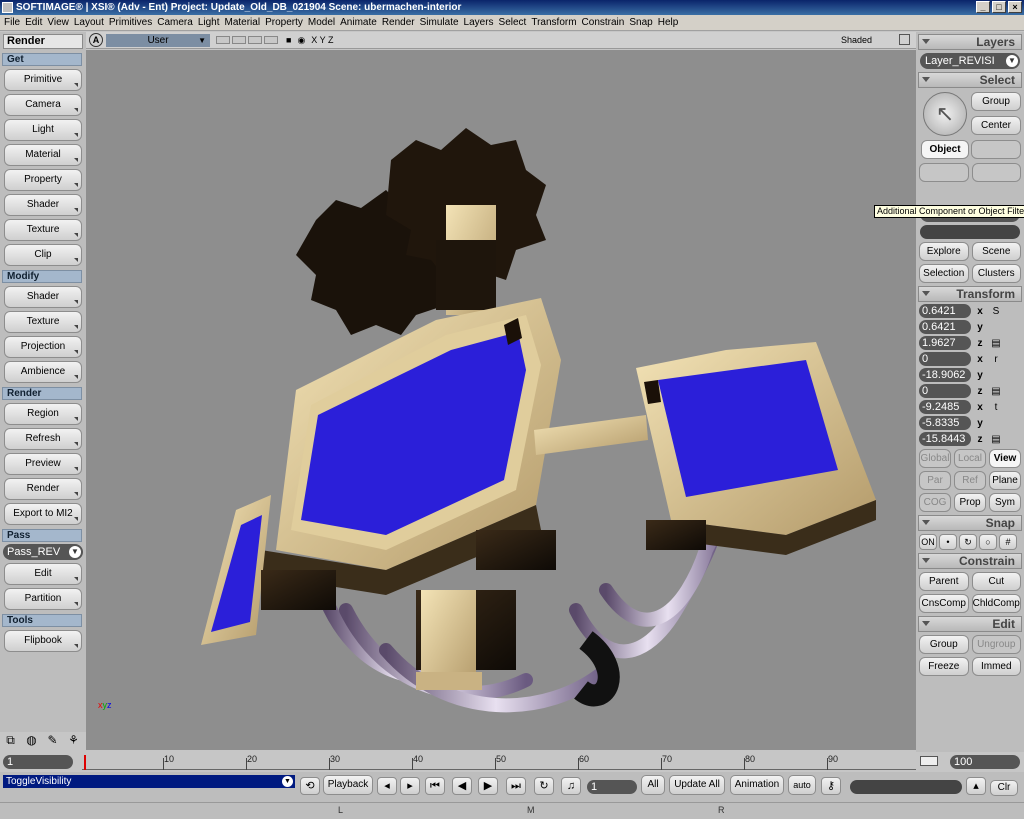  I want to click on constrain-header: Constrain, so click(970, 561).